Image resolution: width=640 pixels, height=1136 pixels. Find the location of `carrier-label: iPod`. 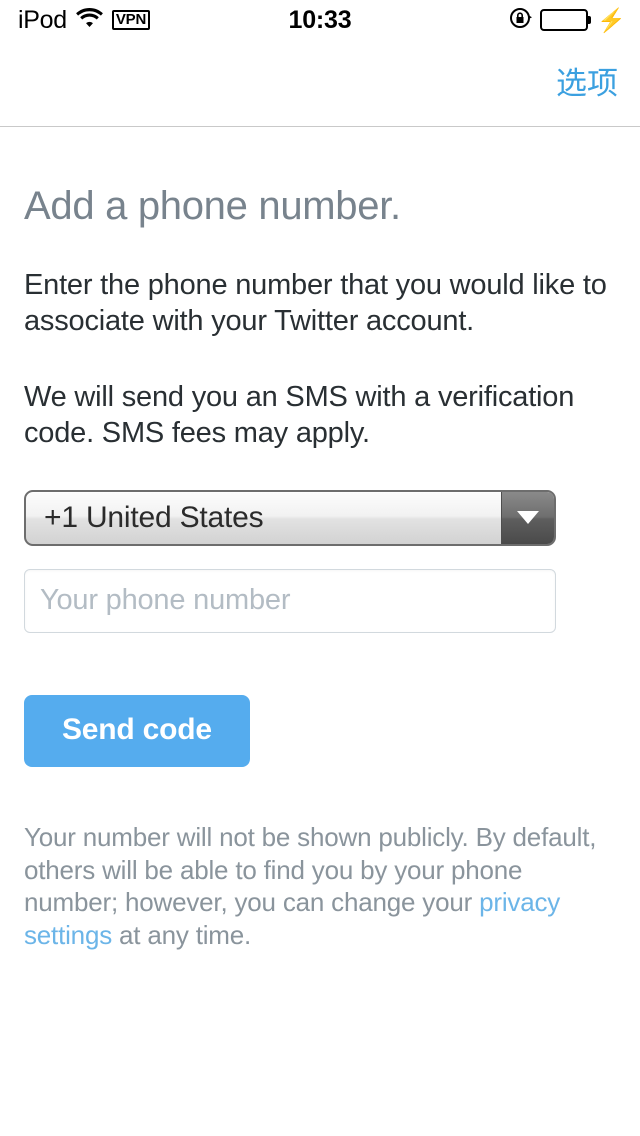

carrier-label: iPod is located at coordinates (42, 19).